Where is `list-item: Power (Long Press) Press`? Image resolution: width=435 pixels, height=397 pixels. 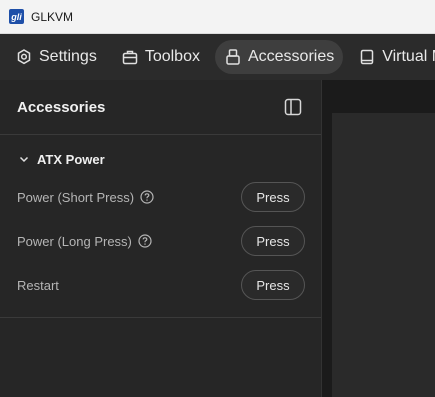 list-item: Power (Long Press) Press is located at coordinates (160, 241).